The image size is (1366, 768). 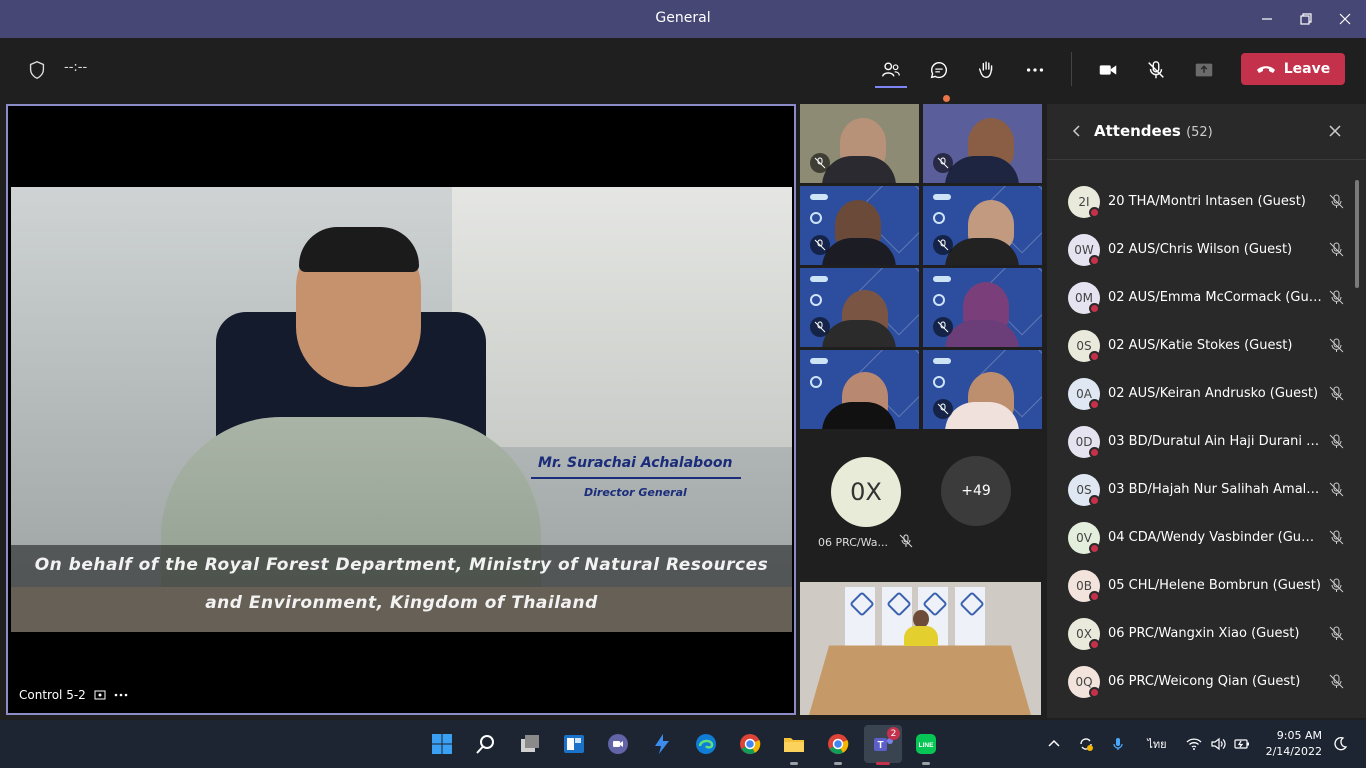 What do you see at coordinates (816, 300) in the screenshot?
I see `event-logo-mark` at bounding box center [816, 300].